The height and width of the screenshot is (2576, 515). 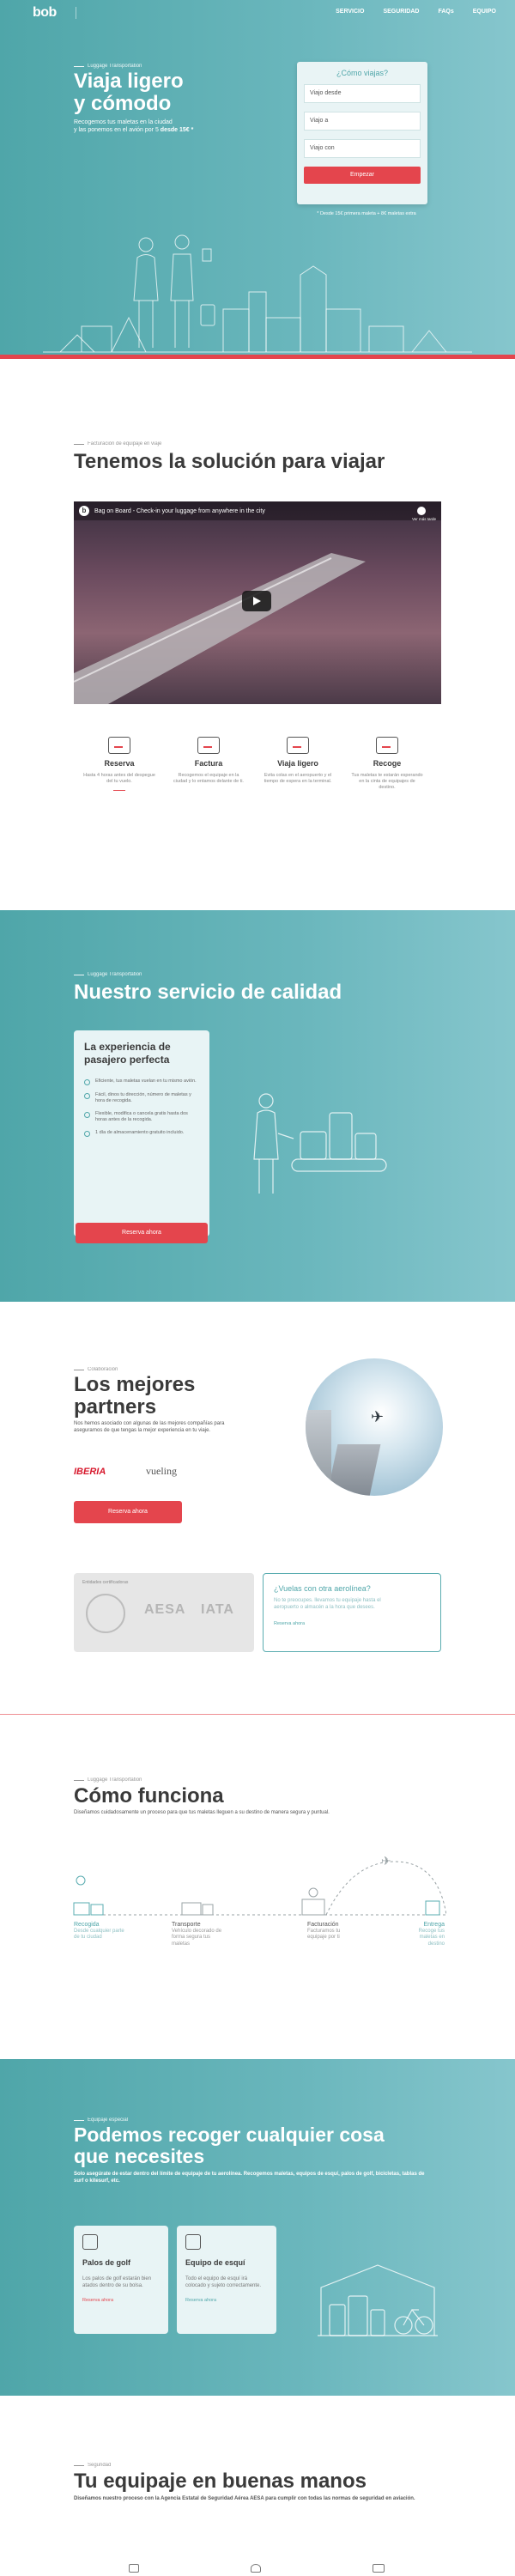 I want to click on iata-logo: IATA, so click(x=217, y=1609).